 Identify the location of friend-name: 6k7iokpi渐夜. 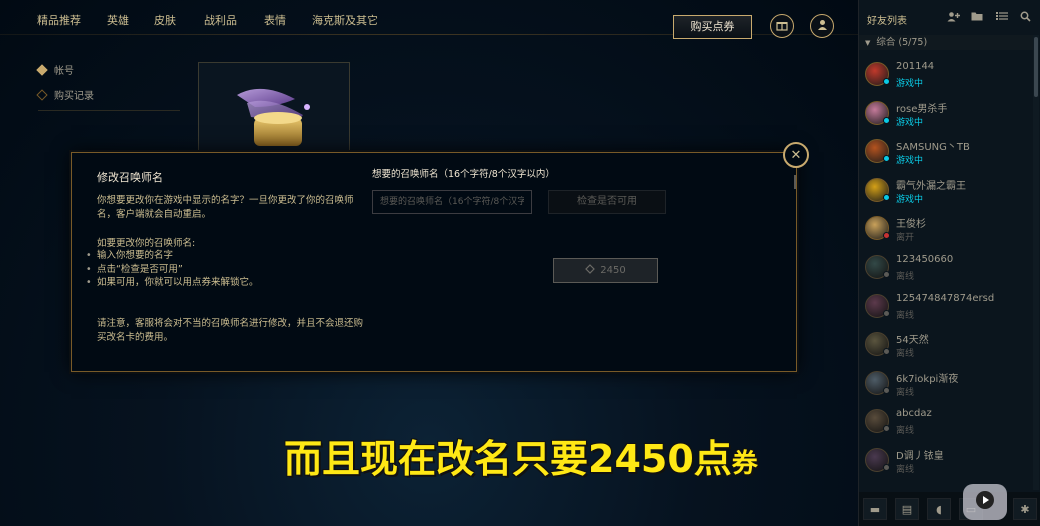
(927, 379).